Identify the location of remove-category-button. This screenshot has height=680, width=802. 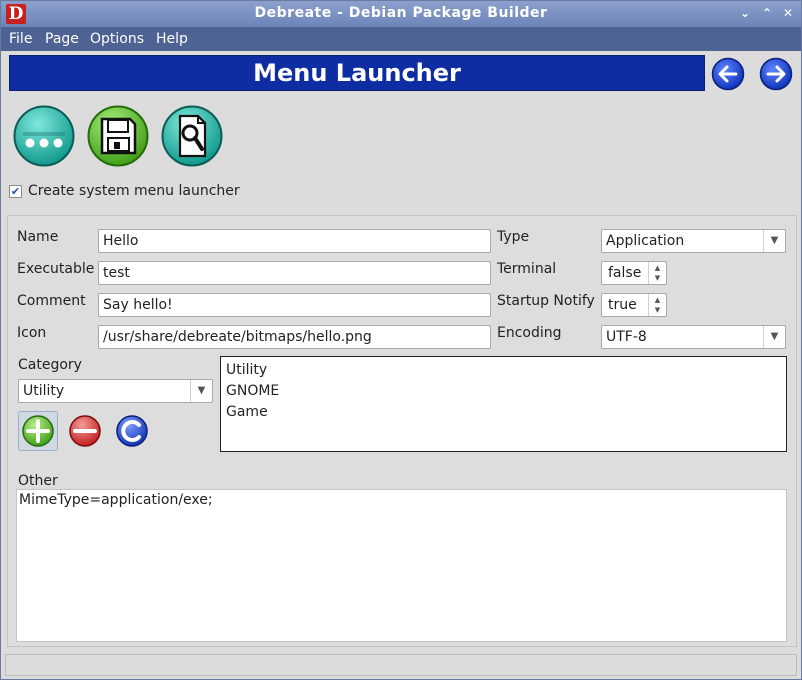
(85, 431).